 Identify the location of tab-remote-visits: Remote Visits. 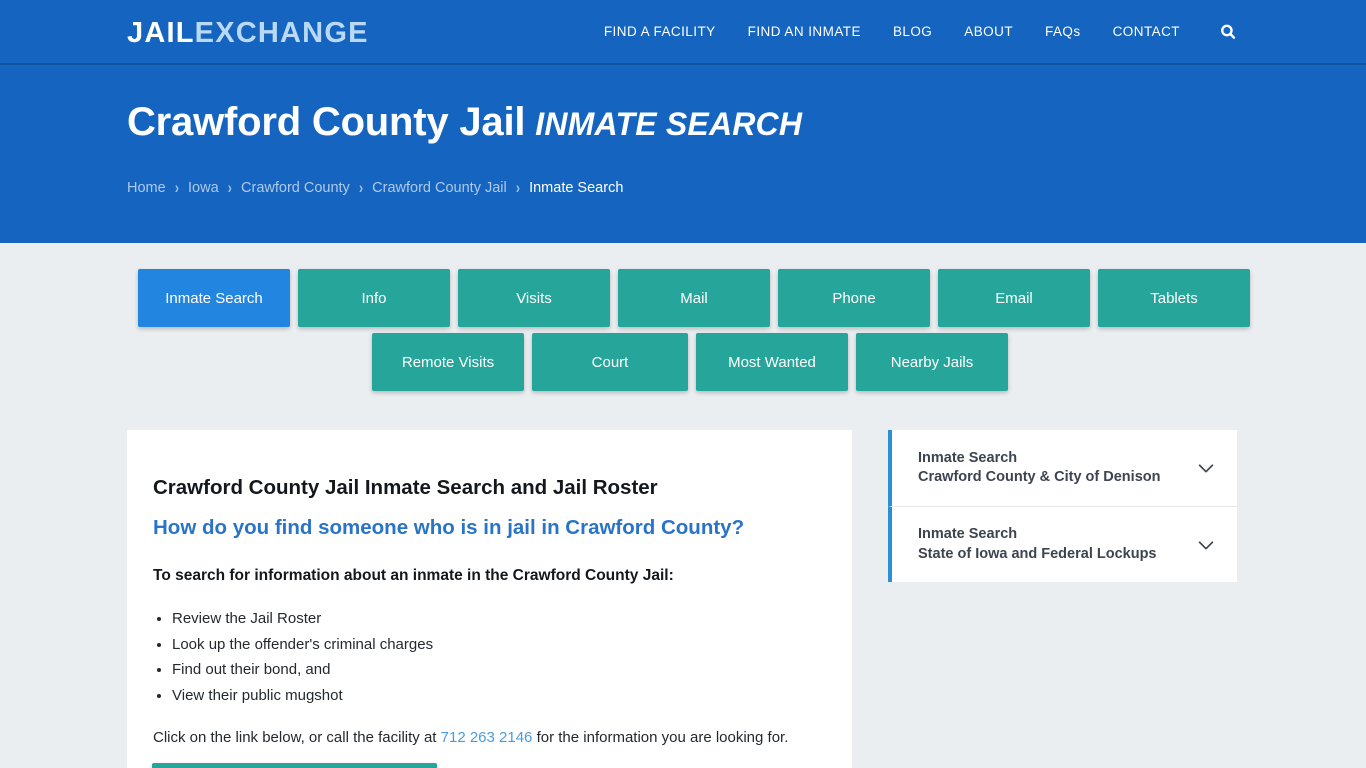
(448, 362).